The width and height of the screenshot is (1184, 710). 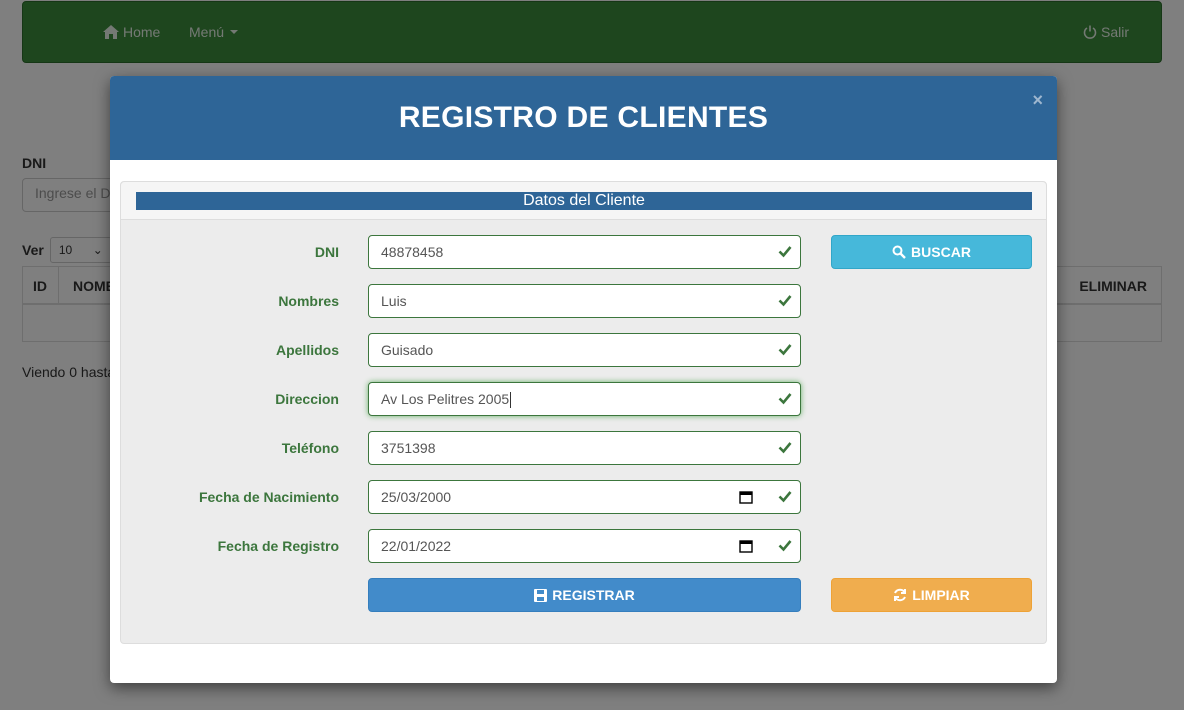 I want to click on fecha-nacimiento-value: 25/03/2000, so click(x=416, y=497).